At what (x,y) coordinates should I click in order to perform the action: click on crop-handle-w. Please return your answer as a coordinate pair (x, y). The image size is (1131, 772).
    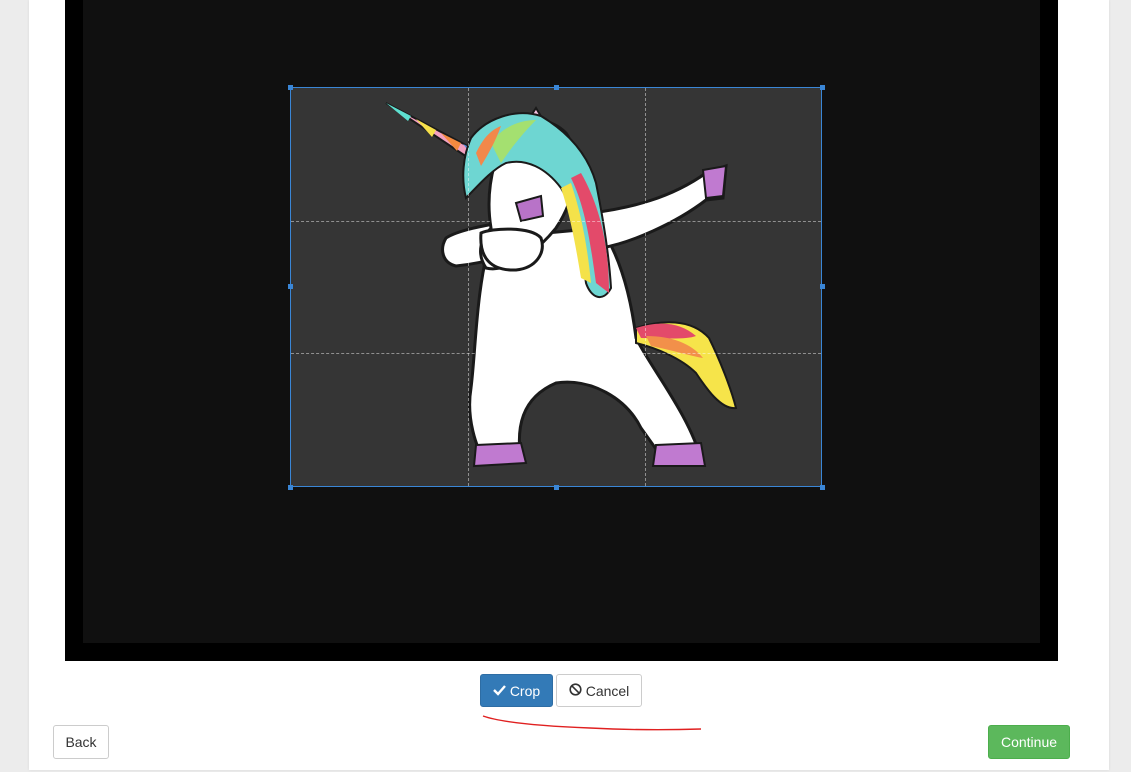
    Looking at the image, I should click on (290, 286).